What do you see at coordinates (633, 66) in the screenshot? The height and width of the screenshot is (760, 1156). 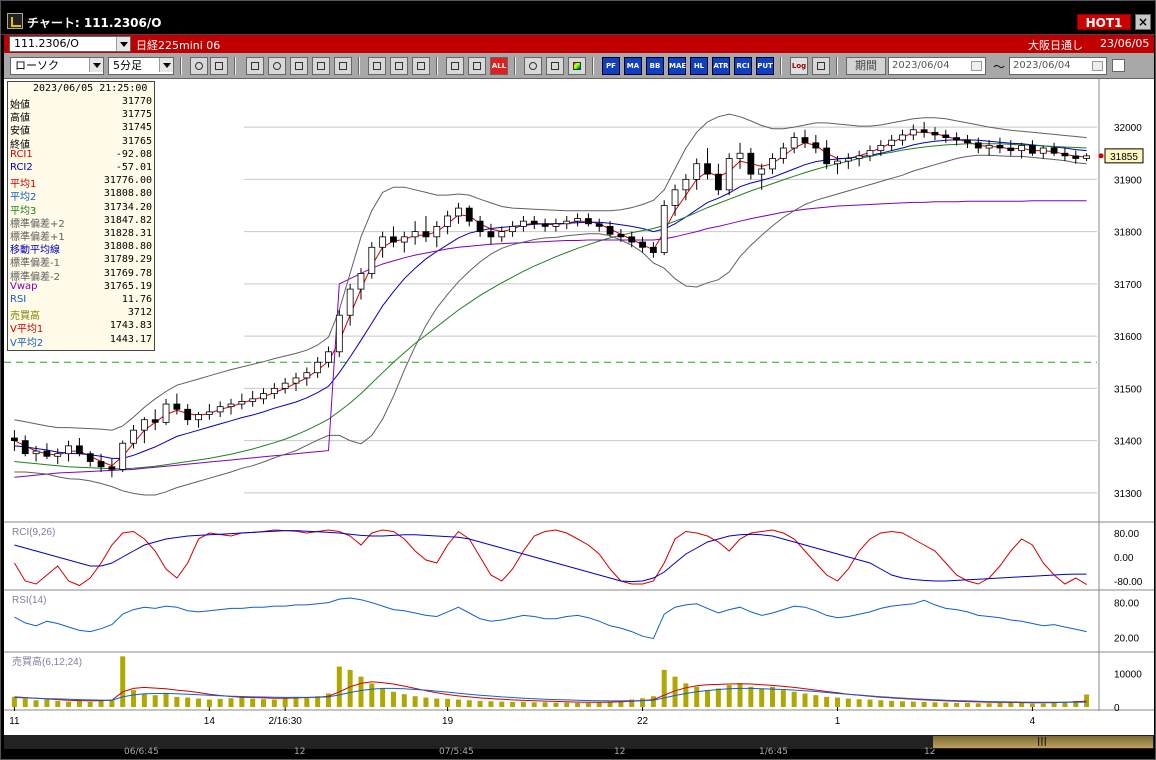 I see `indicator-ma-button: MA` at bounding box center [633, 66].